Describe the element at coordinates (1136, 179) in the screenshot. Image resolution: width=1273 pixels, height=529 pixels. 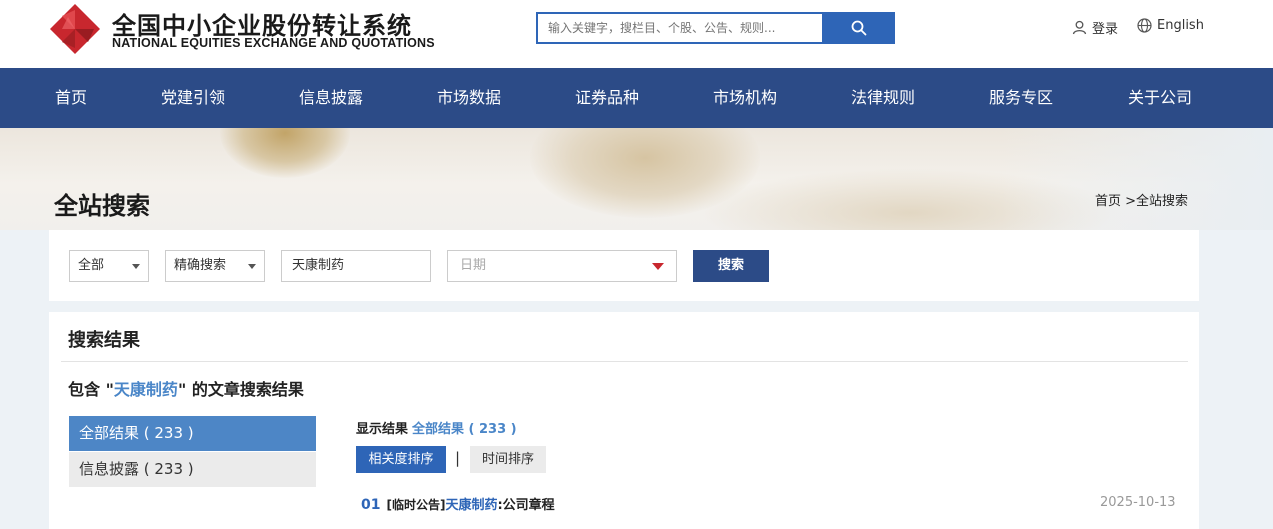
I see `banner-fade` at that location.